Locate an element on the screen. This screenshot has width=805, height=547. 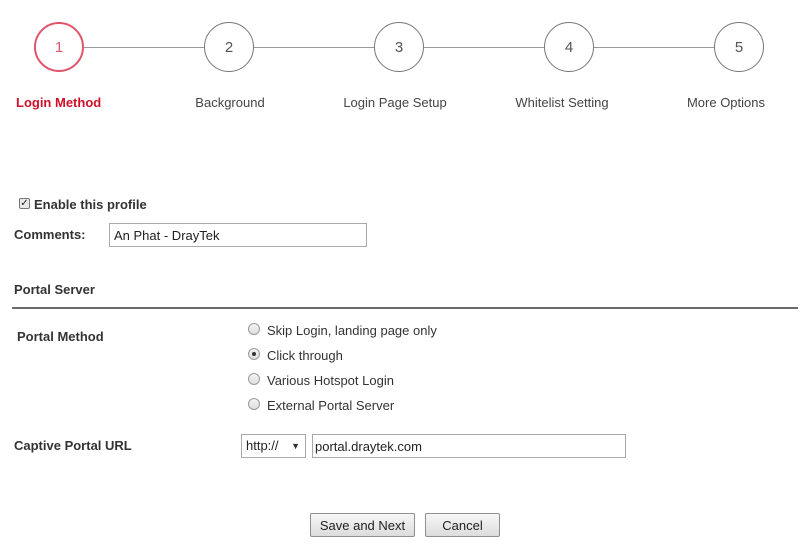
cancel-button: Cancel is located at coordinates (462, 525).